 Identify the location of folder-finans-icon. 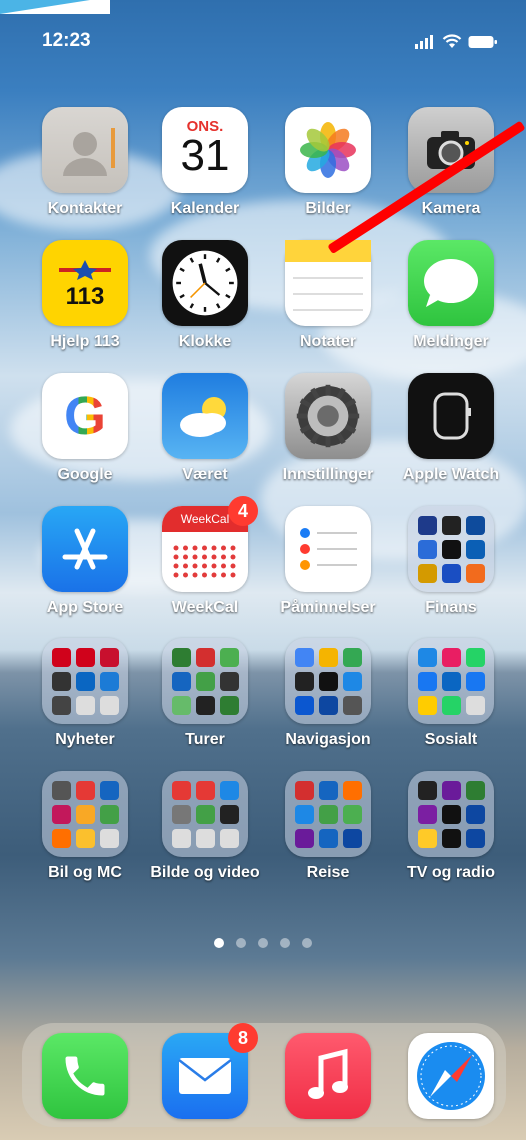
(451, 549).